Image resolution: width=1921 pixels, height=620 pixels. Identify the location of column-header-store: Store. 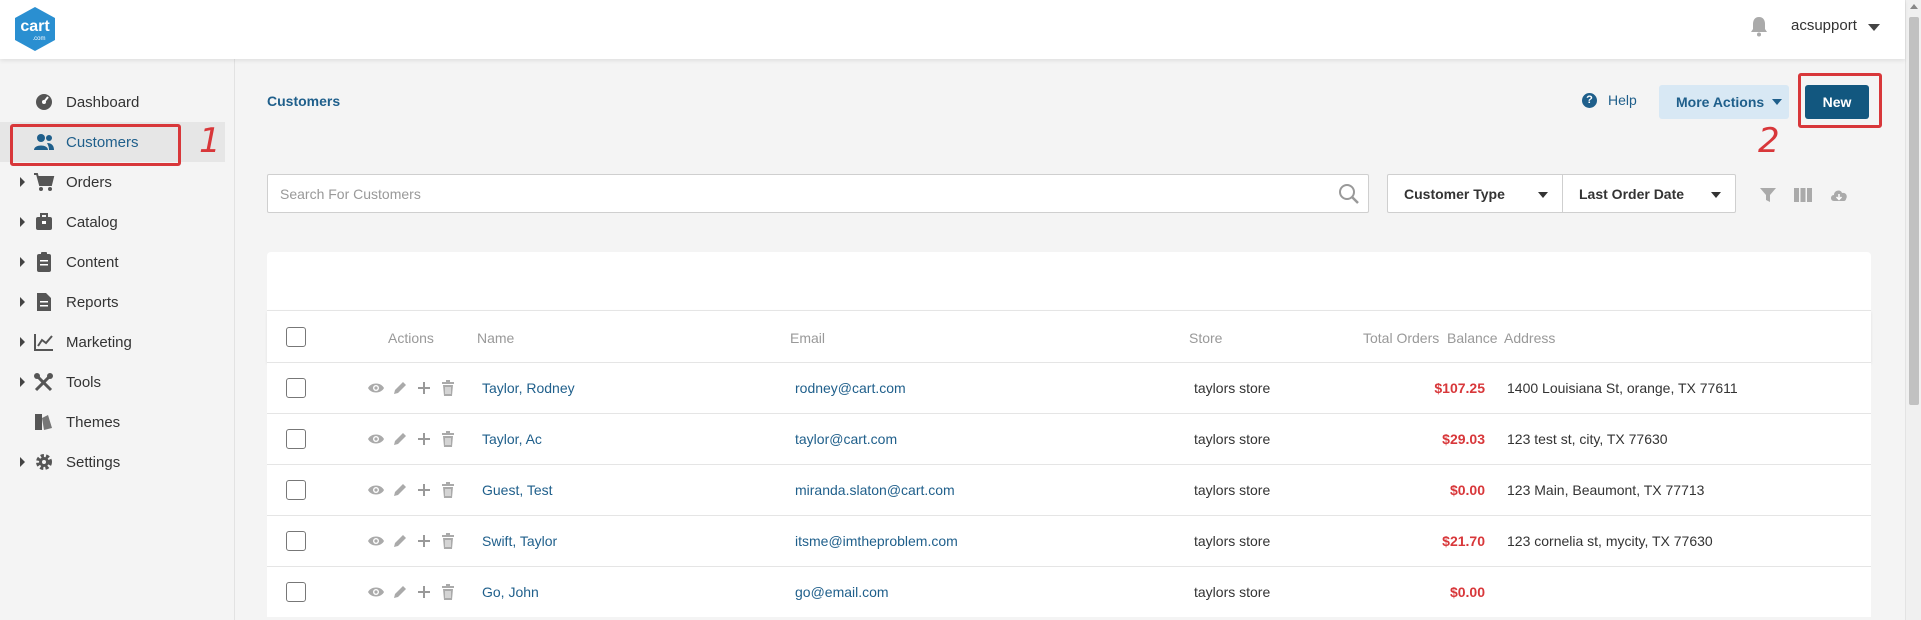
(1205, 338).